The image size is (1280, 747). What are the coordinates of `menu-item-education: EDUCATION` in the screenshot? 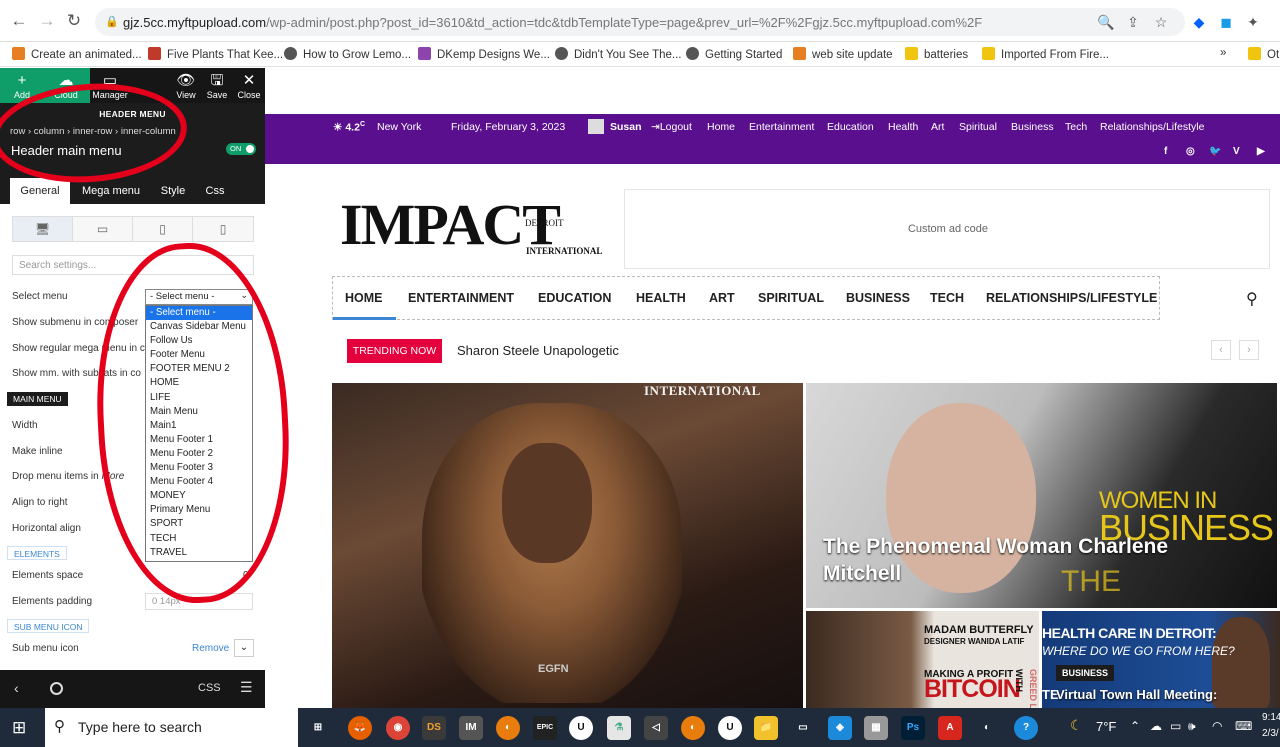 It's located at (574, 298).